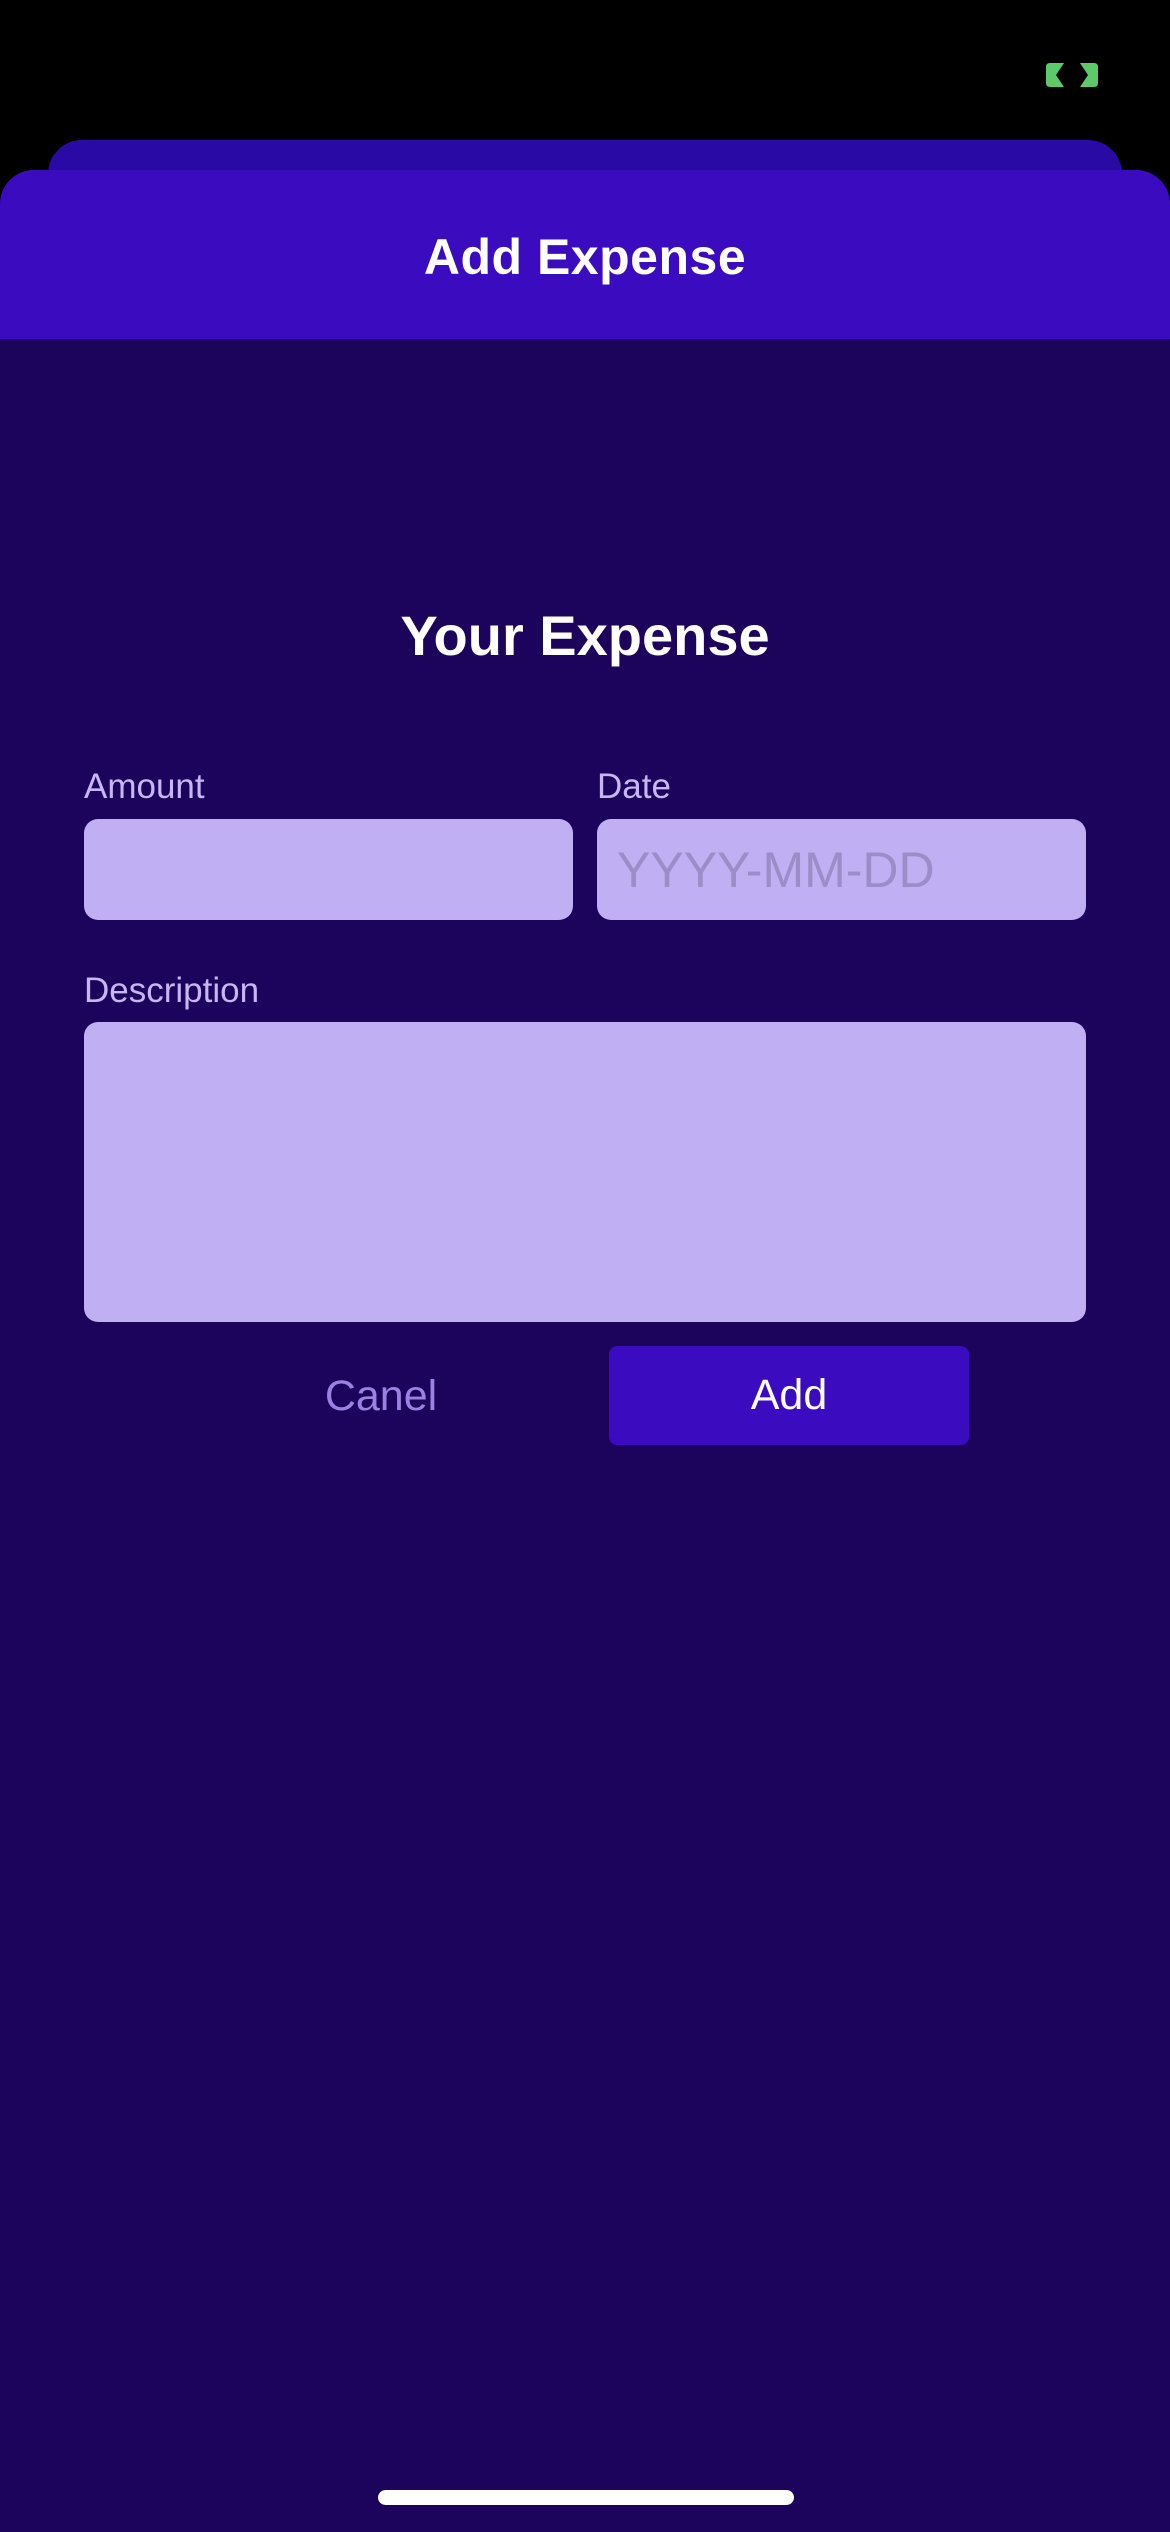 This screenshot has height=2532, width=1170. What do you see at coordinates (172, 990) in the screenshot?
I see `description-label: Description` at bounding box center [172, 990].